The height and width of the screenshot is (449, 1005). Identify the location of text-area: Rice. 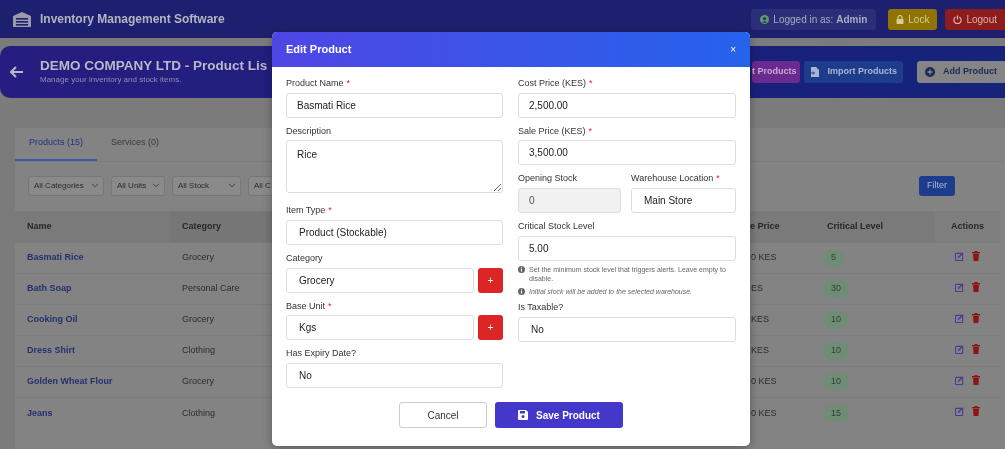
(394, 167).